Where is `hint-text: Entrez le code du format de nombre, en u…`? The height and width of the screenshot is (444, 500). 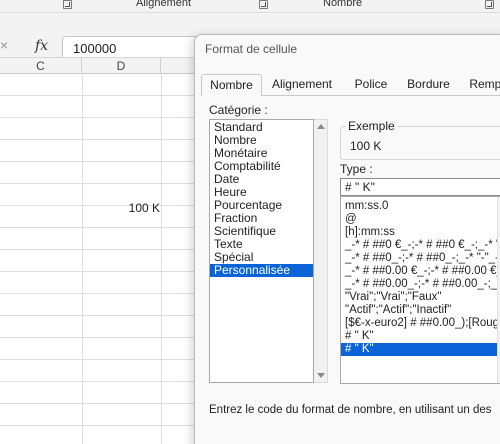
hint-text: Entrez le code du format de nombre, en u… is located at coordinates (350, 410).